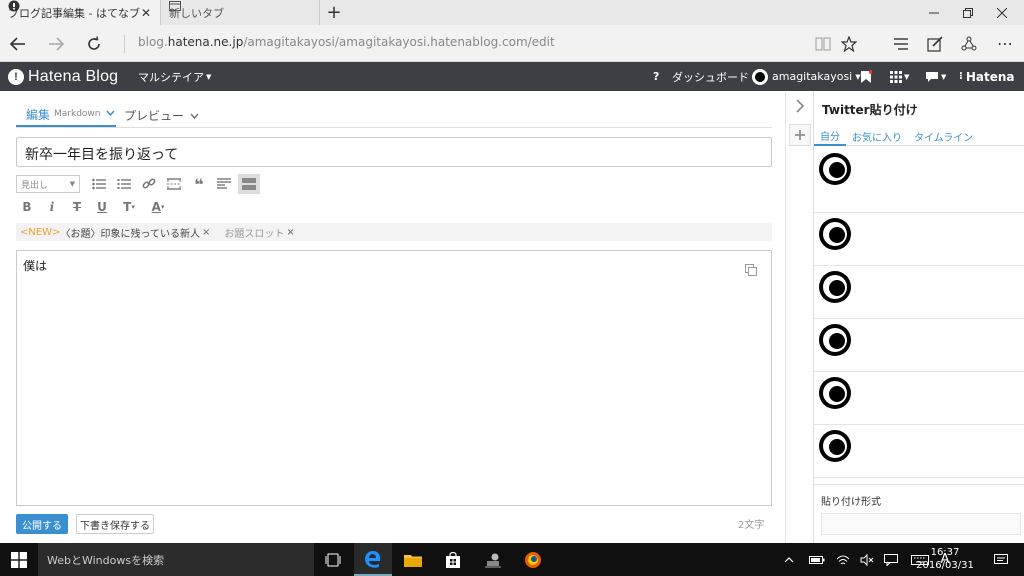 The image size is (1024, 576). Describe the element at coordinates (240, 12) in the screenshot. I see `browser-tab-new: 新しいタブ` at that location.